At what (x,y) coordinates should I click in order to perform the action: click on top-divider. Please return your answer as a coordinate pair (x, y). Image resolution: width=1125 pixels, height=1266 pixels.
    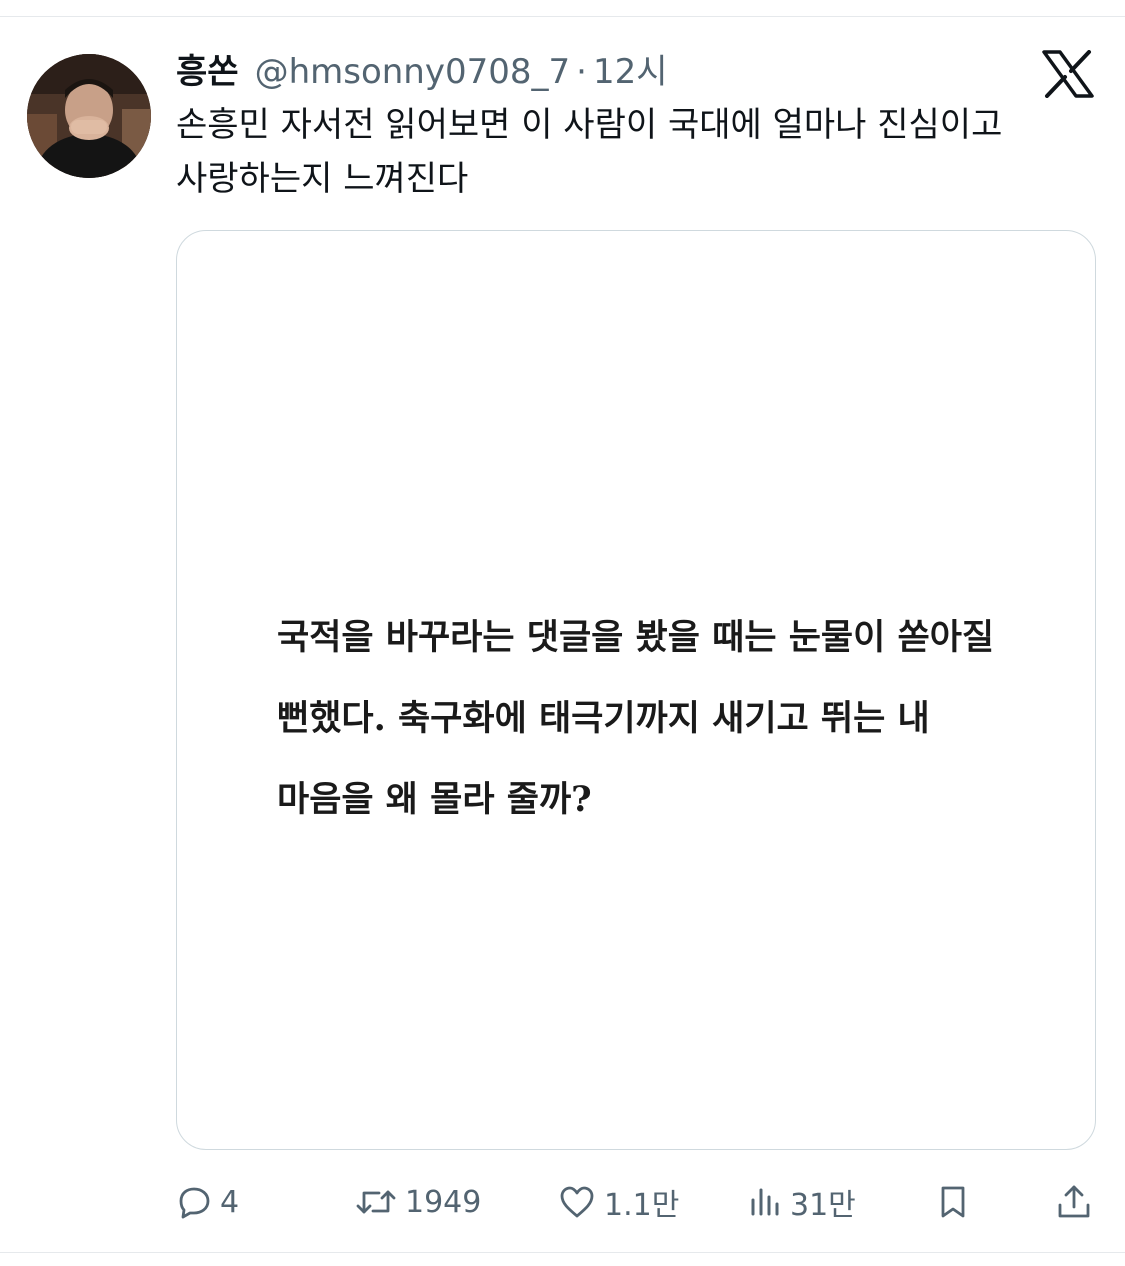
    Looking at the image, I should click on (562, 16).